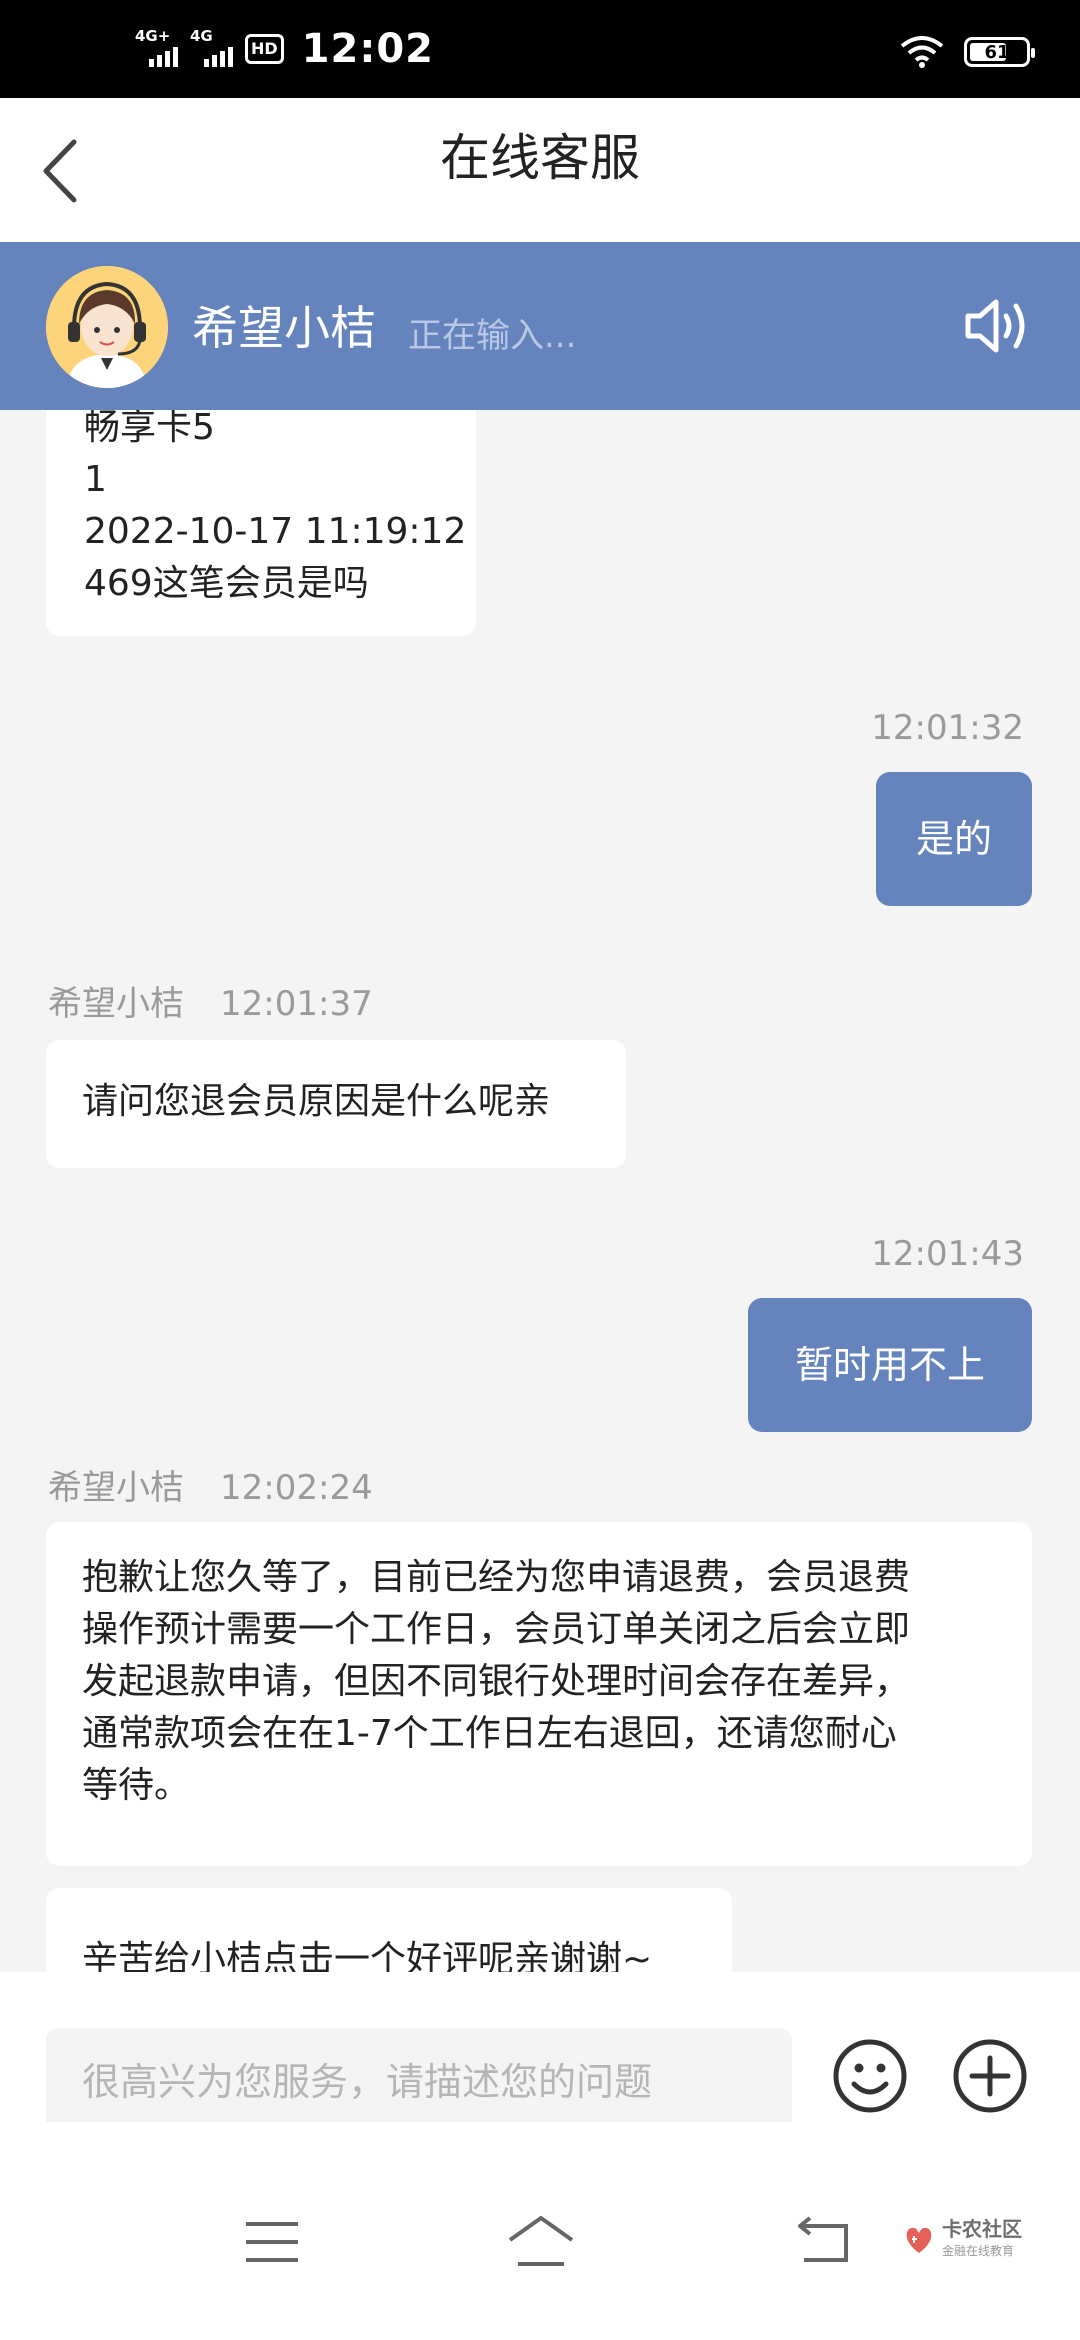  I want to click on headset-agent-icon, so click(107, 327).